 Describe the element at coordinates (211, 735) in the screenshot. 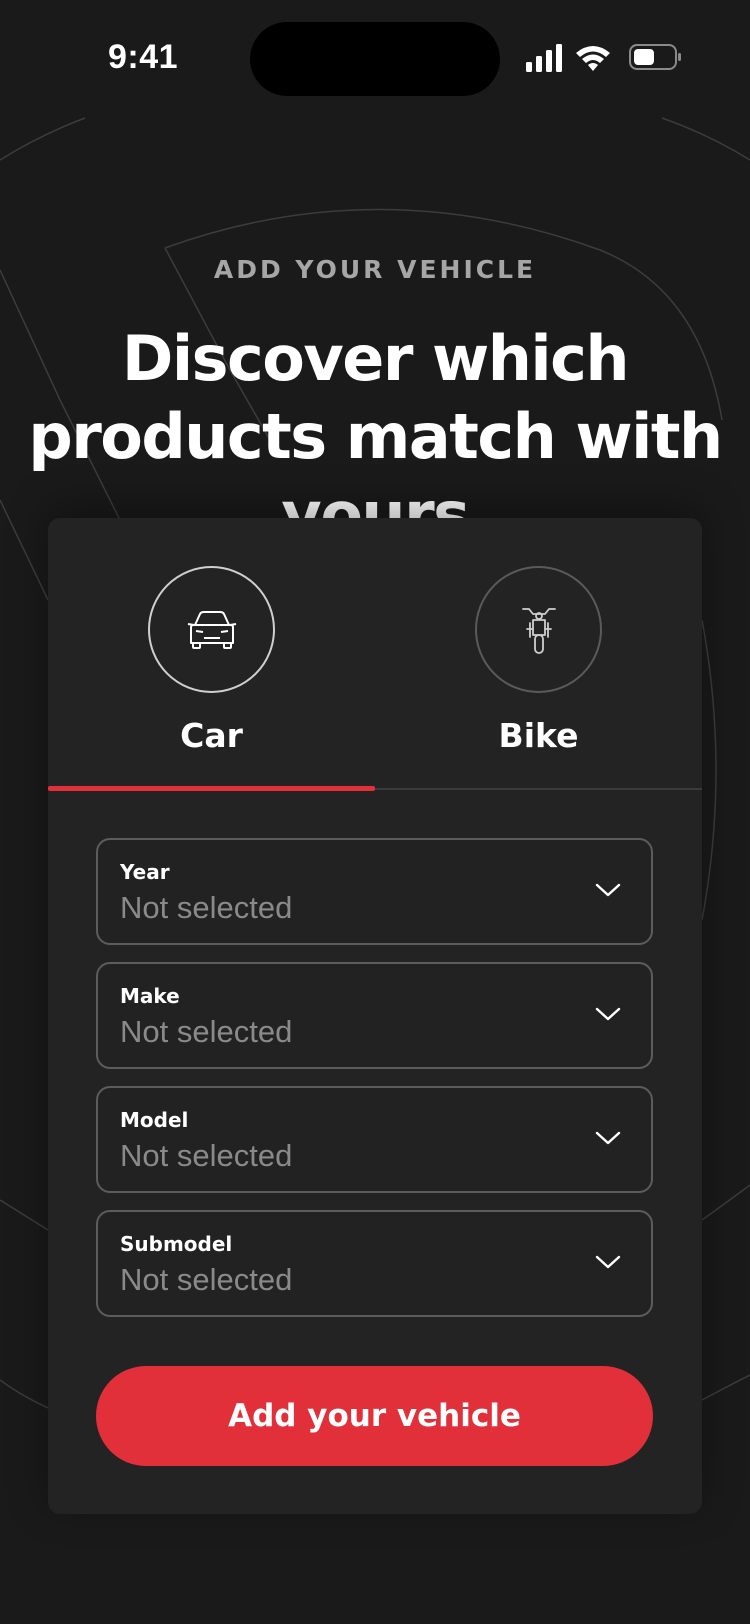

I see `tab-car-label: Car` at that location.